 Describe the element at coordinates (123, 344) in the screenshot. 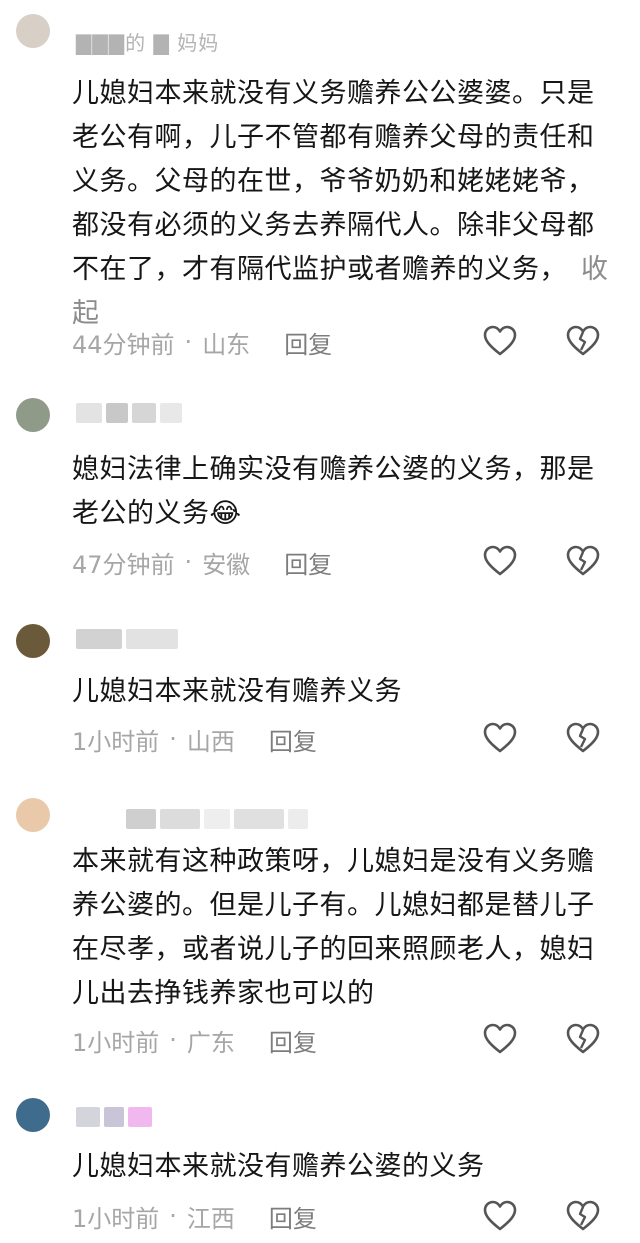

I see `timestamp: 44分钟前` at that location.